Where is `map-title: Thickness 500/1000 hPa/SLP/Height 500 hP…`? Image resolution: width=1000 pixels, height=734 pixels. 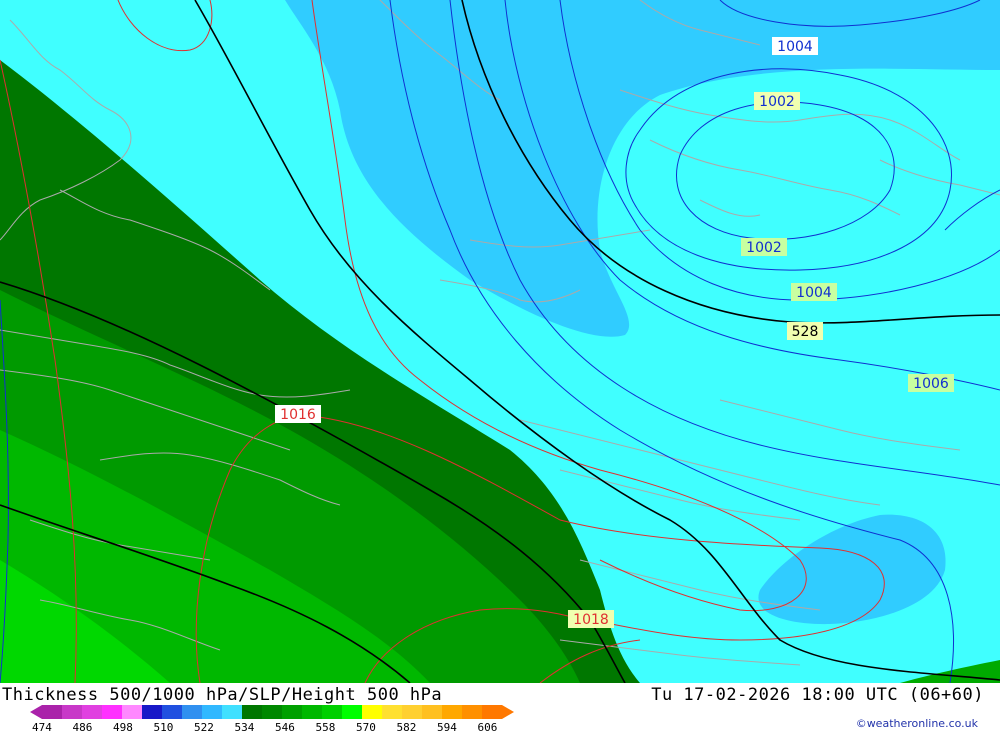
map-title: Thickness 500/1000 hPa/SLP/Height 500 hP… is located at coordinates (222, 695).